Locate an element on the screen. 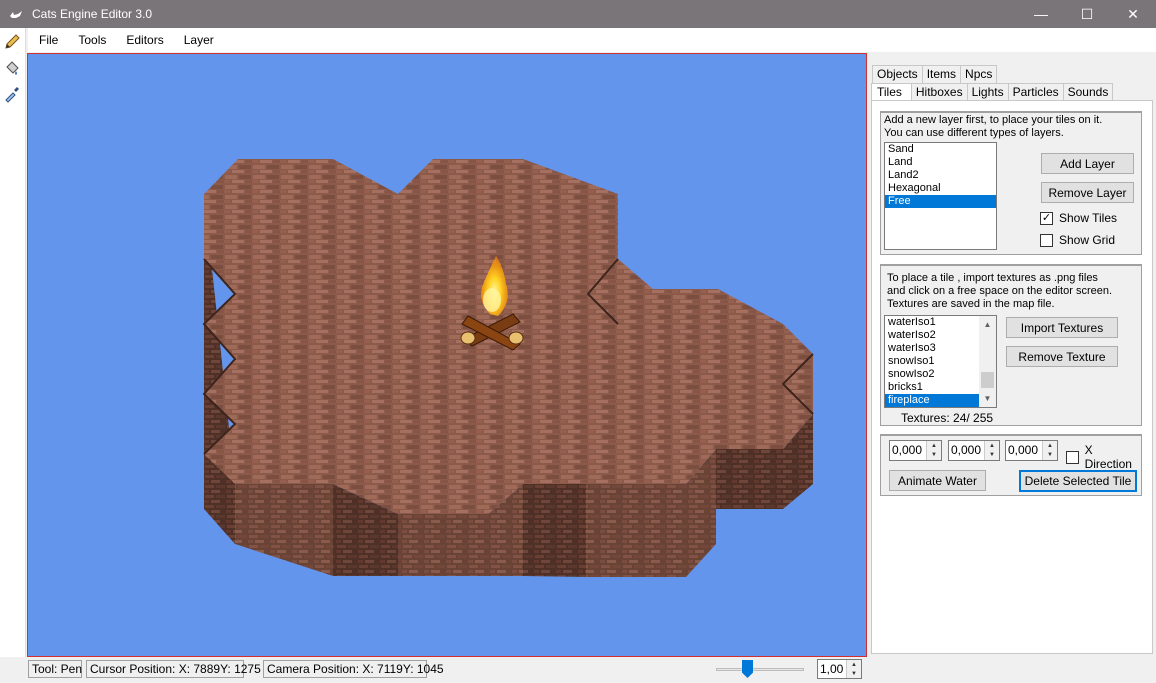  eyedropper-tool-button is located at coordinates (12, 94).